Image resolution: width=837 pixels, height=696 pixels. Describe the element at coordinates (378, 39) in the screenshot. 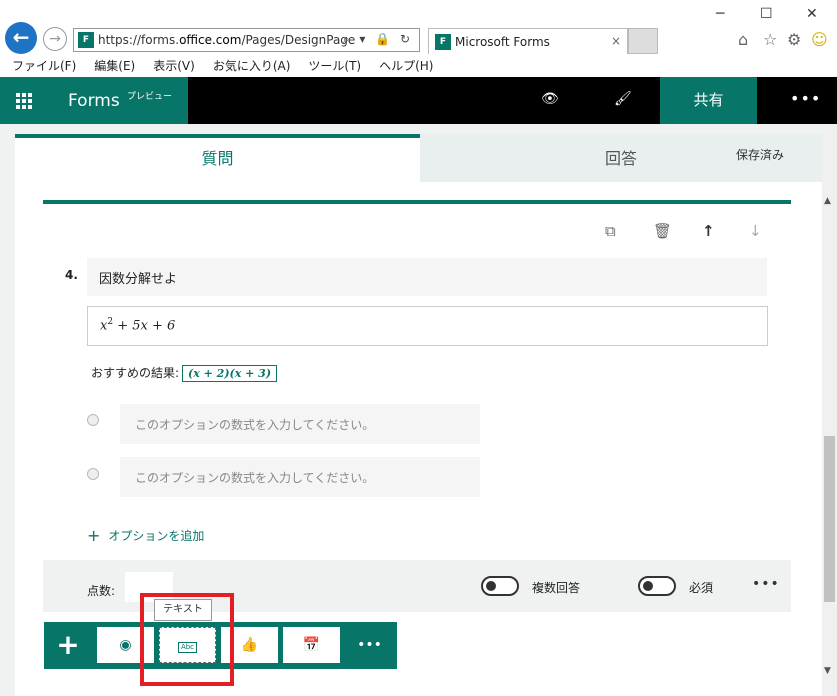

I see `address-bar-icons: ⌕ ▾ 🔒 ↻` at that location.